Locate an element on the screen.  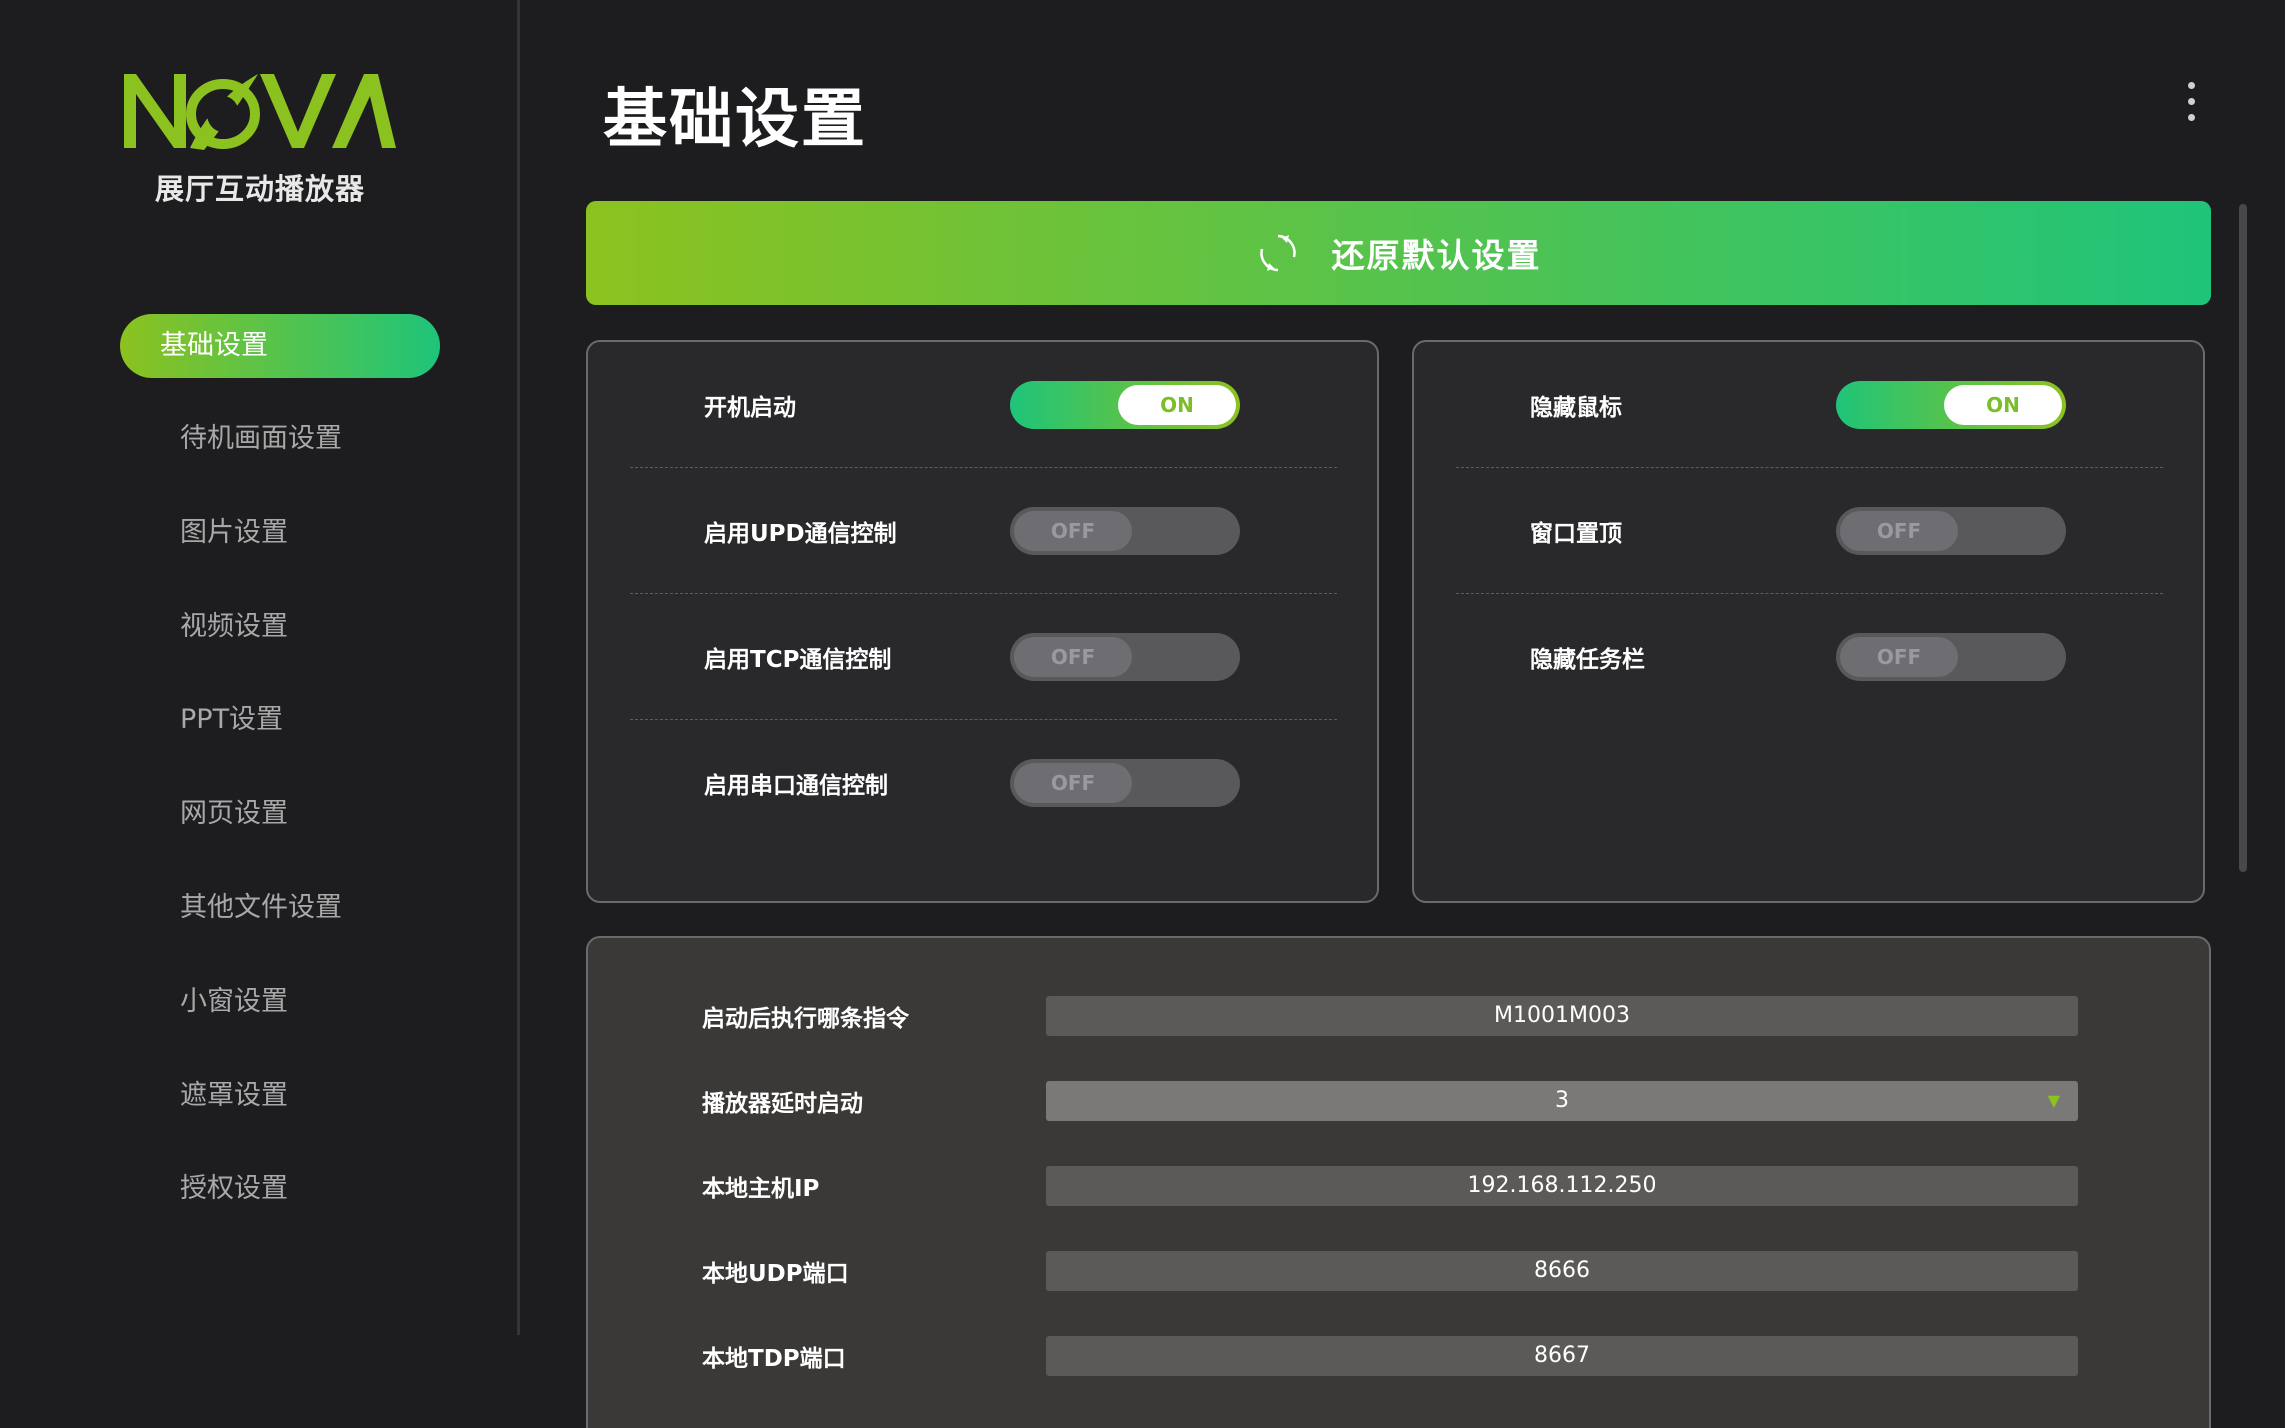
toggle-label: 启用UPD通信控制 is located at coordinates (800, 534).